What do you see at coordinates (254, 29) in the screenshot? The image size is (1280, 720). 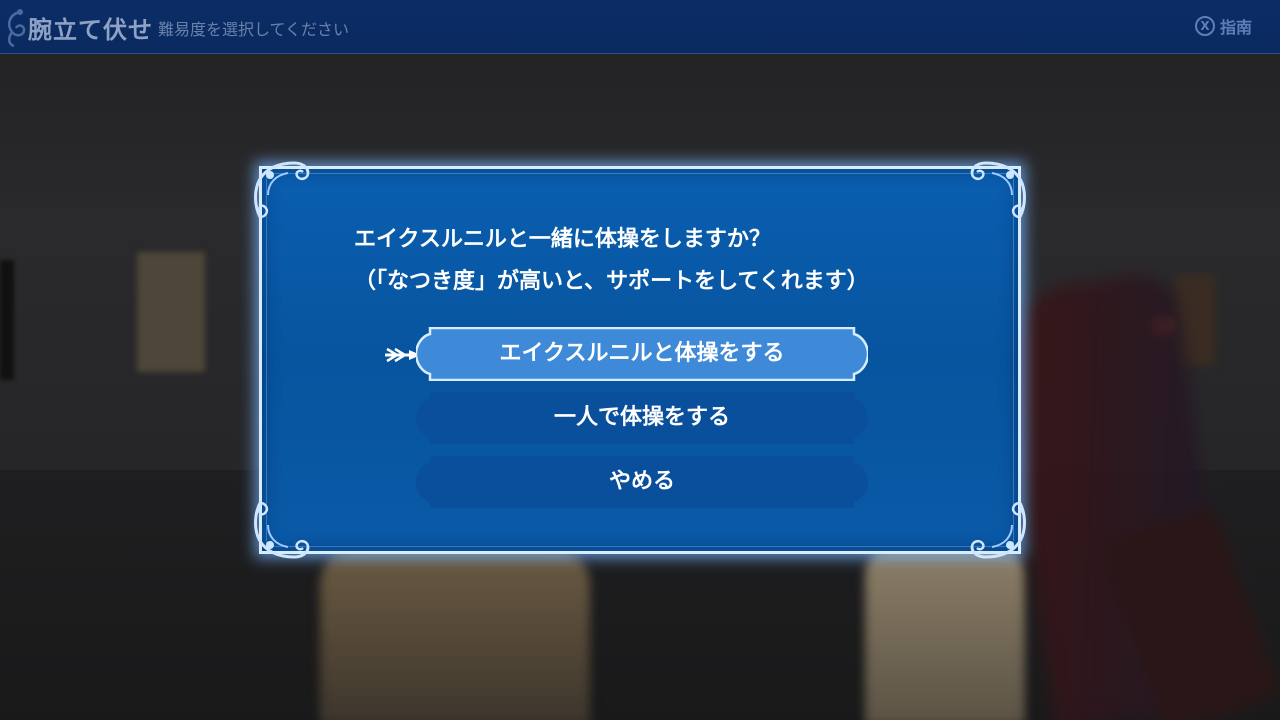 I see `menu-subtitle: 難易度を選択してください` at bounding box center [254, 29].